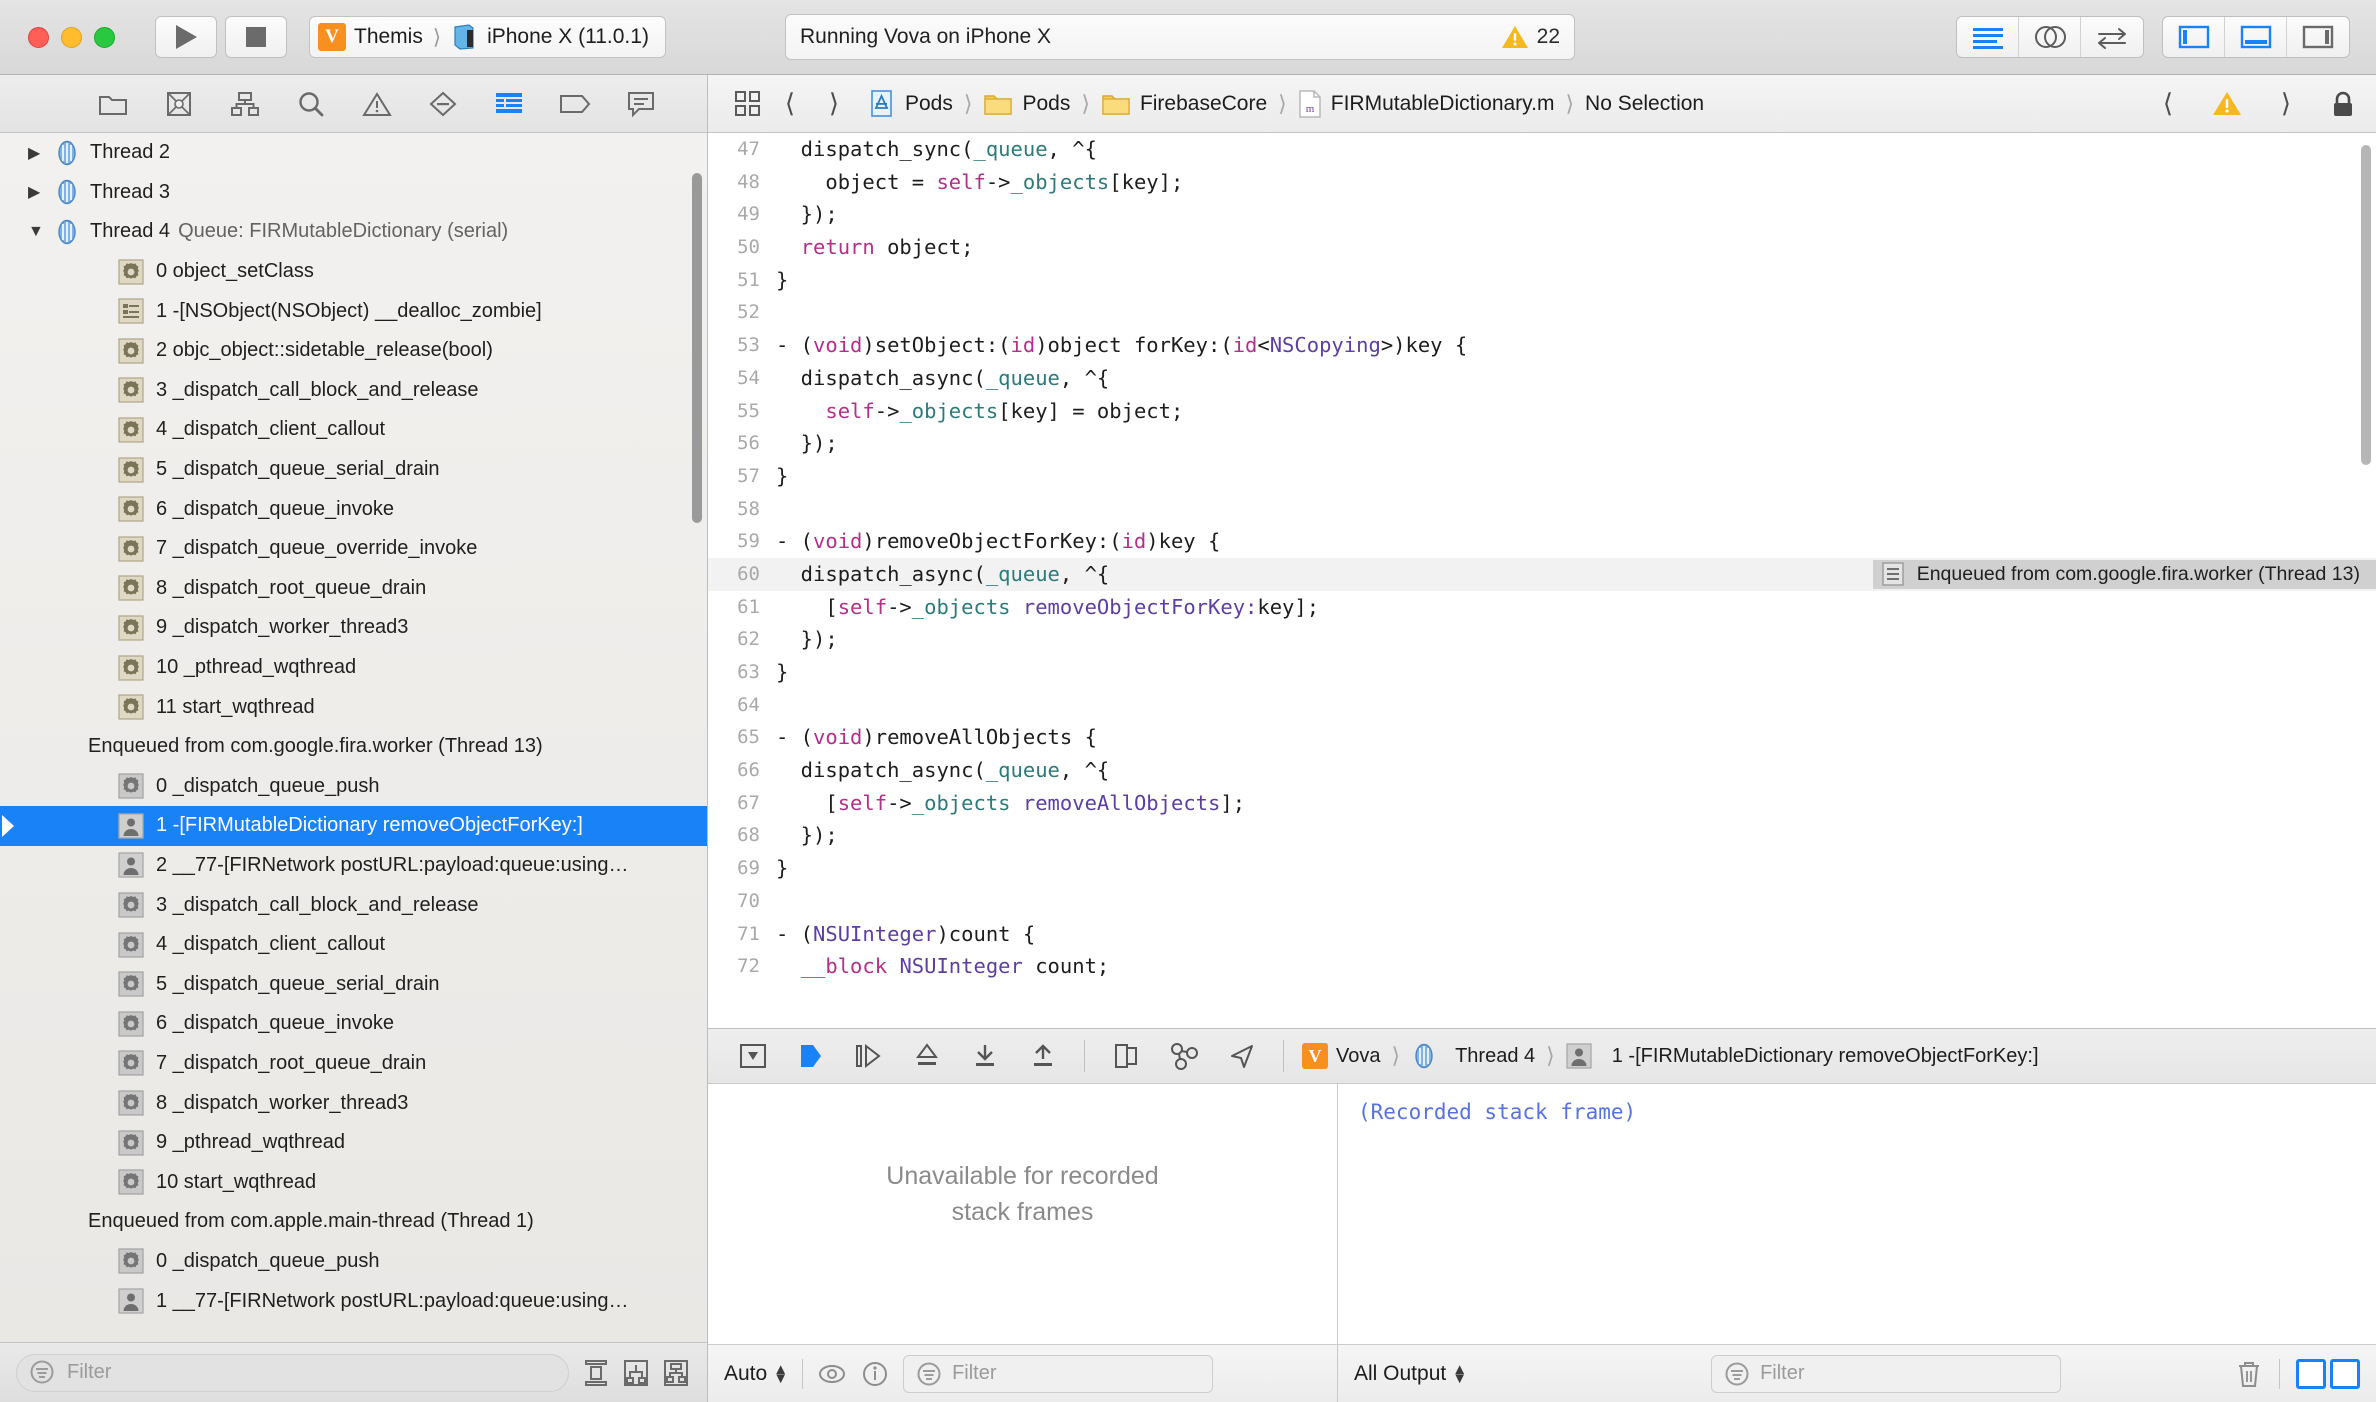  I want to click on thread-row: ▶ Thread 3, so click(353, 193).